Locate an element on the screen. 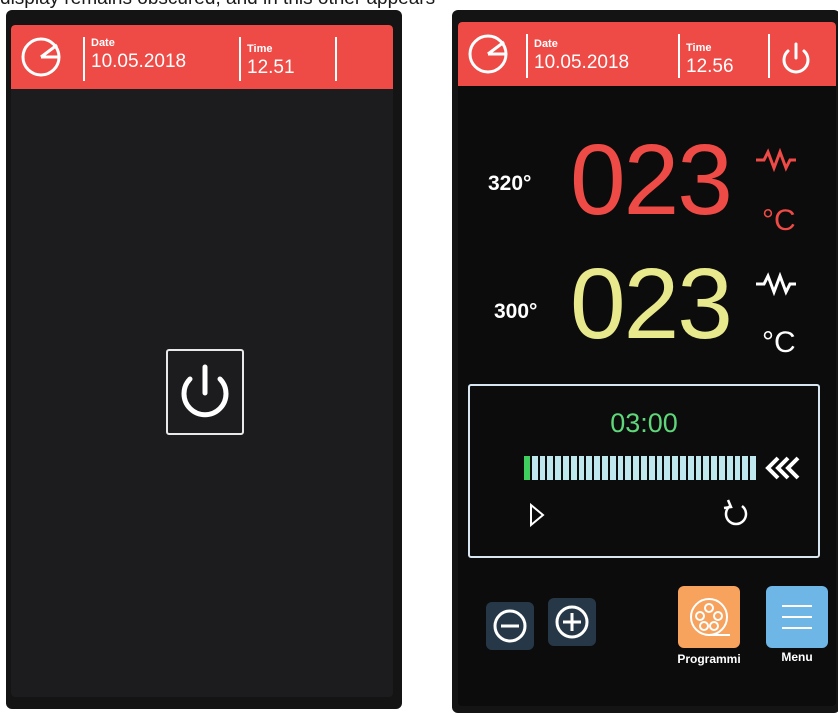  decrease-button is located at coordinates (510, 626).